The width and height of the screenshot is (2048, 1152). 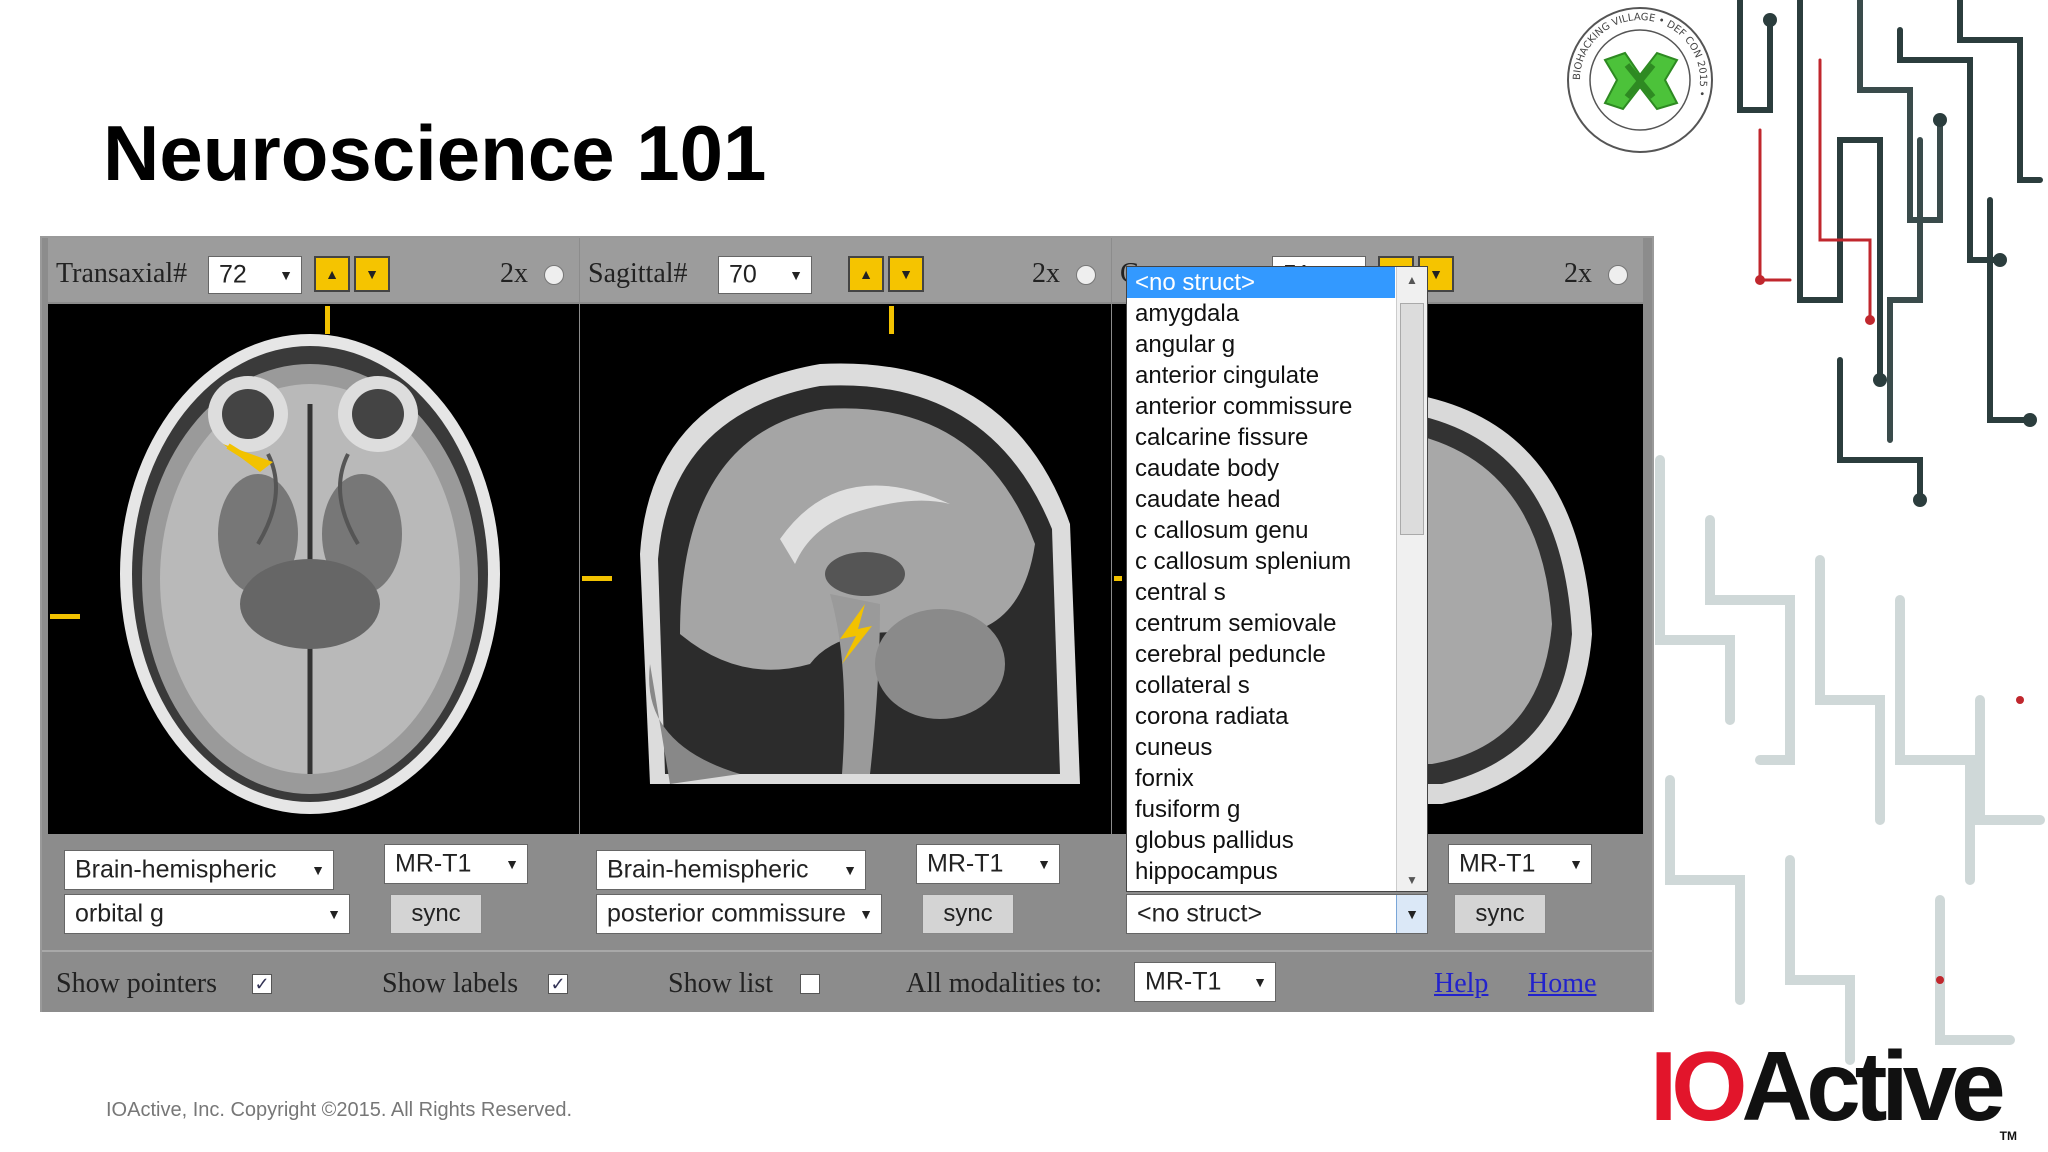 I want to click on all-modalities-label: All modalities to:, so click(x=1004, y=983).